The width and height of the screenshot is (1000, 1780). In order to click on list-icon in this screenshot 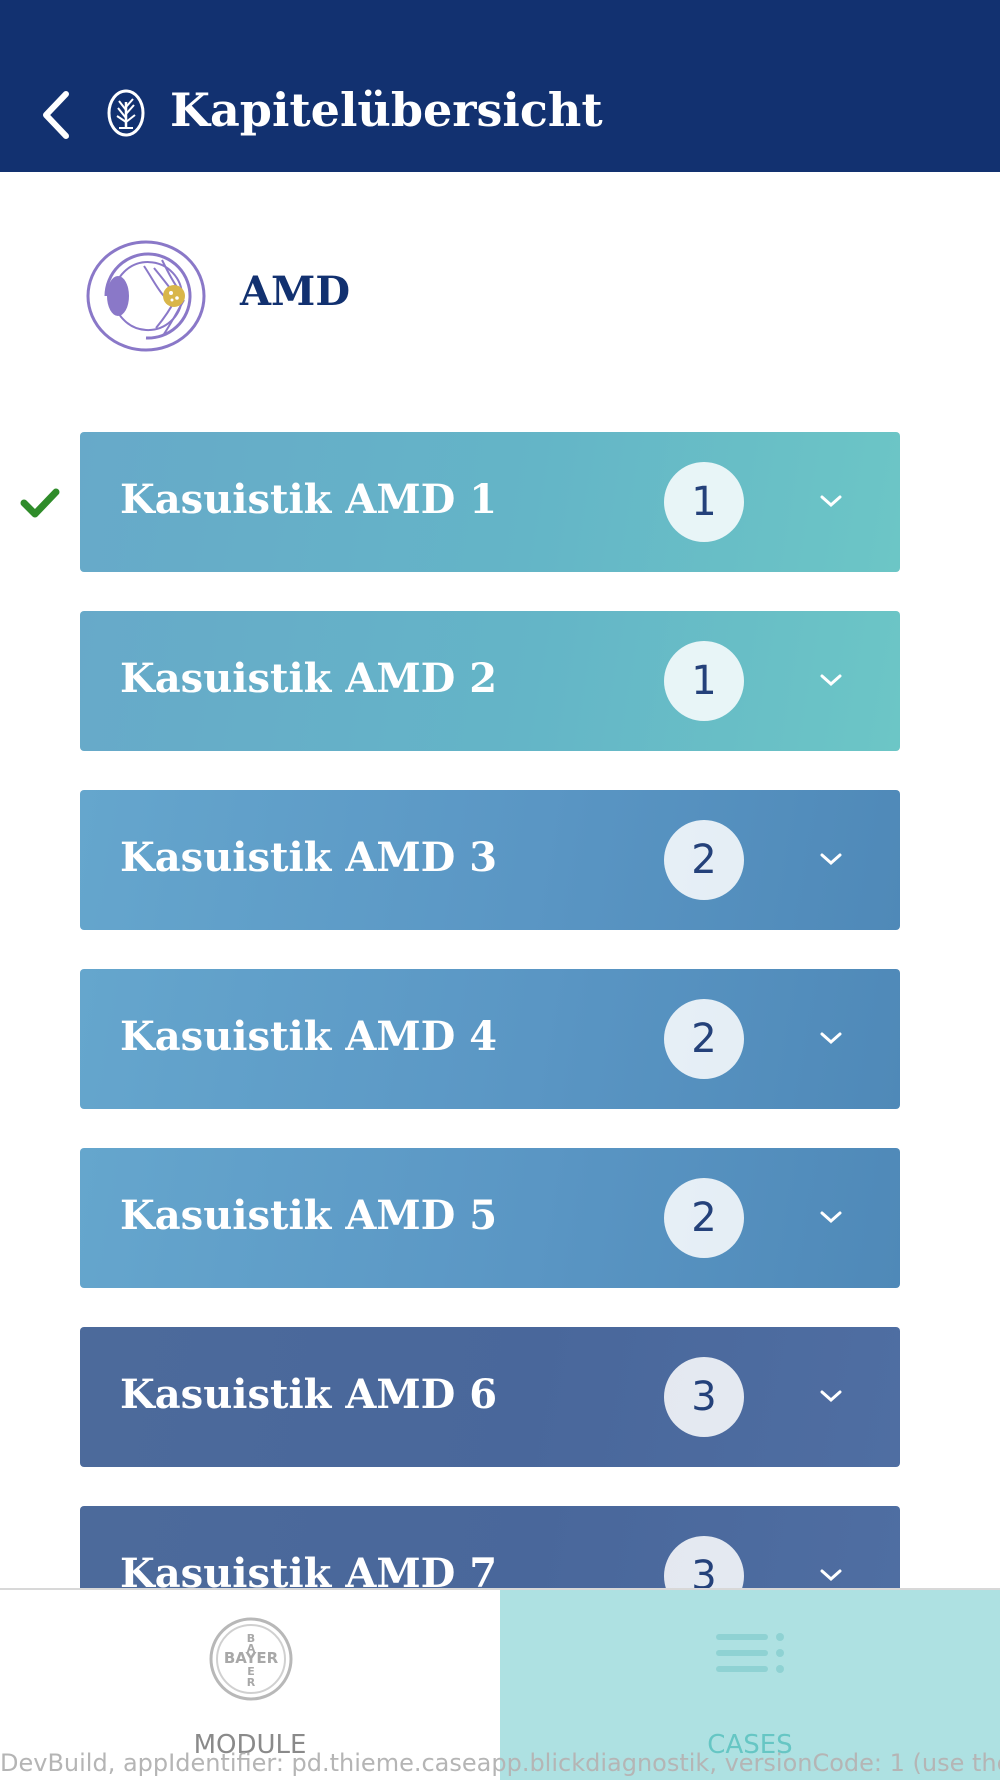, I will do `click(750, 1653)`.